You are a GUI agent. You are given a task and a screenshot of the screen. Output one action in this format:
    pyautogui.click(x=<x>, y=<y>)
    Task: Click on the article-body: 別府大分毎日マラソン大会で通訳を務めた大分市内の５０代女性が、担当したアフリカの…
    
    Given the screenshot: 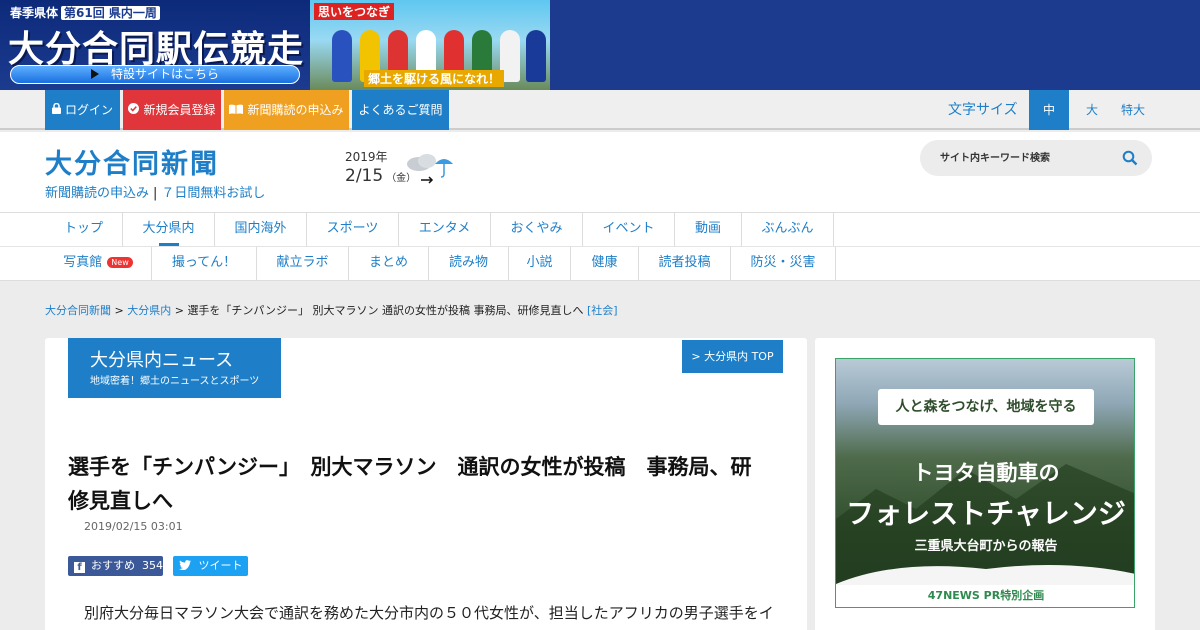 What is the action you would take?
    pyautogui.click(x=429, y=613)
    